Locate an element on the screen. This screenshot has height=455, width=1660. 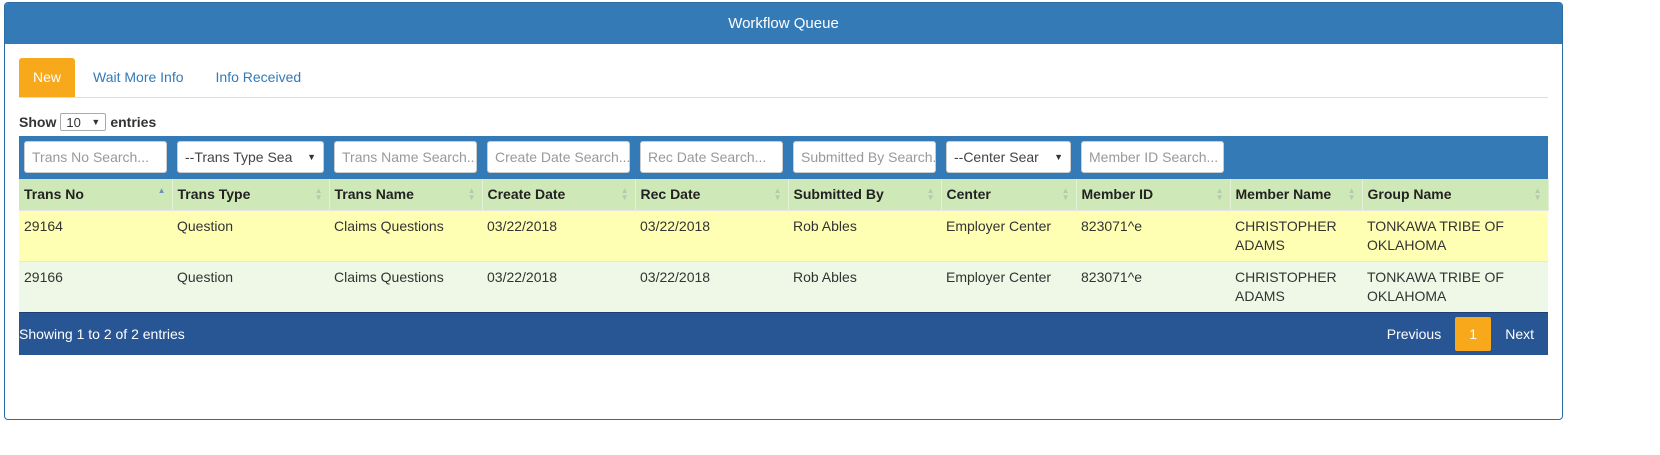
entries-length-control: Show 10 ▼ entries is located at coordinates (783, 122).